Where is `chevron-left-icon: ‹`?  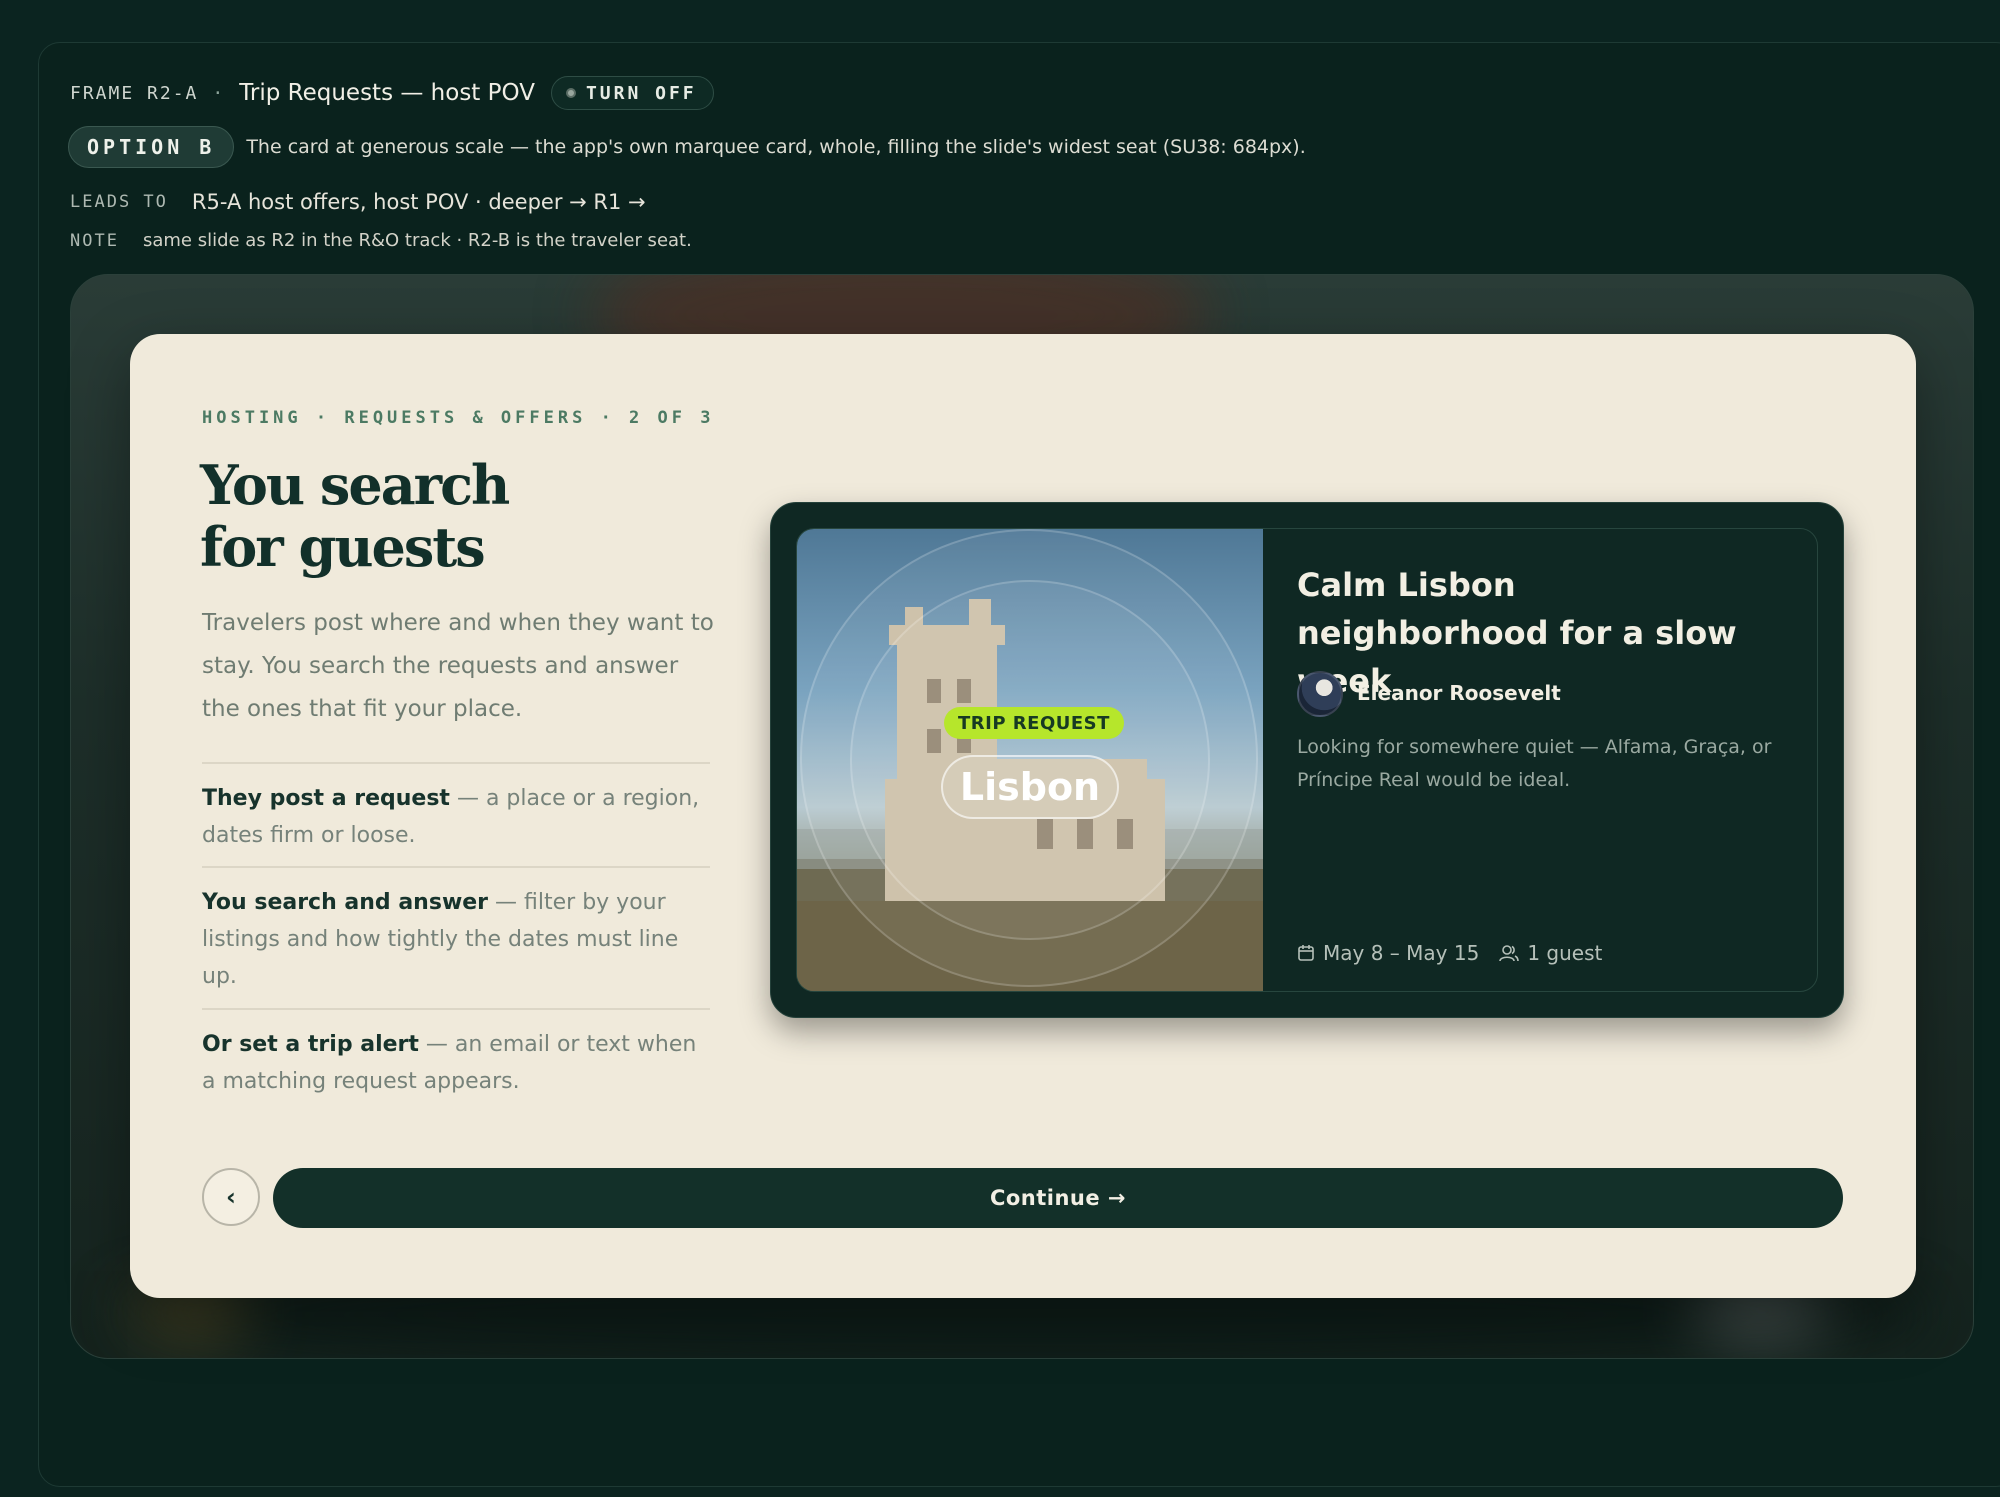 chevron-left-icon: ‹ is located at coordinates (231, 1197).